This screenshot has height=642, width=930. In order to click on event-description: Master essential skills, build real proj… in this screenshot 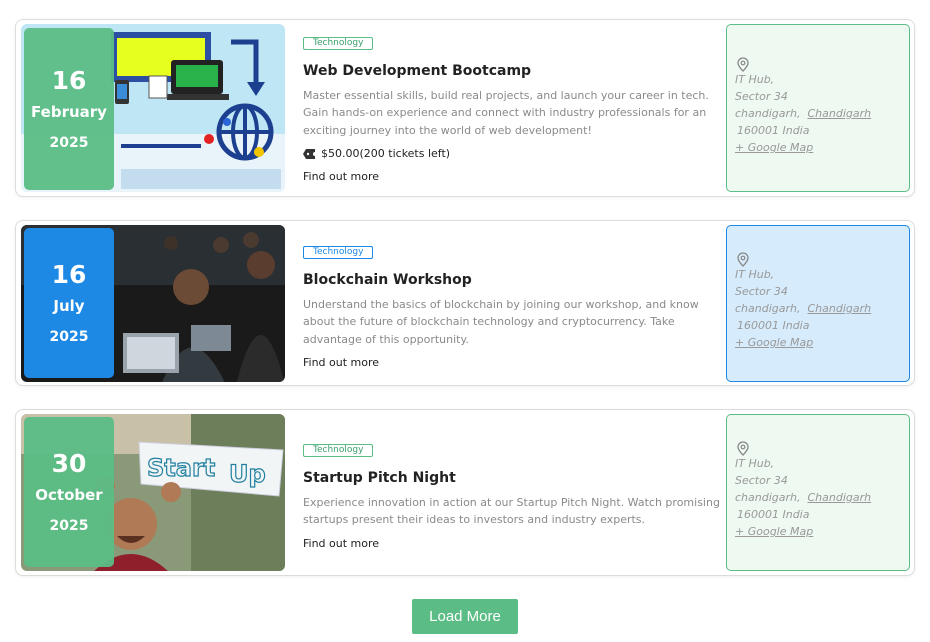, I will do `click(506, 113)`.